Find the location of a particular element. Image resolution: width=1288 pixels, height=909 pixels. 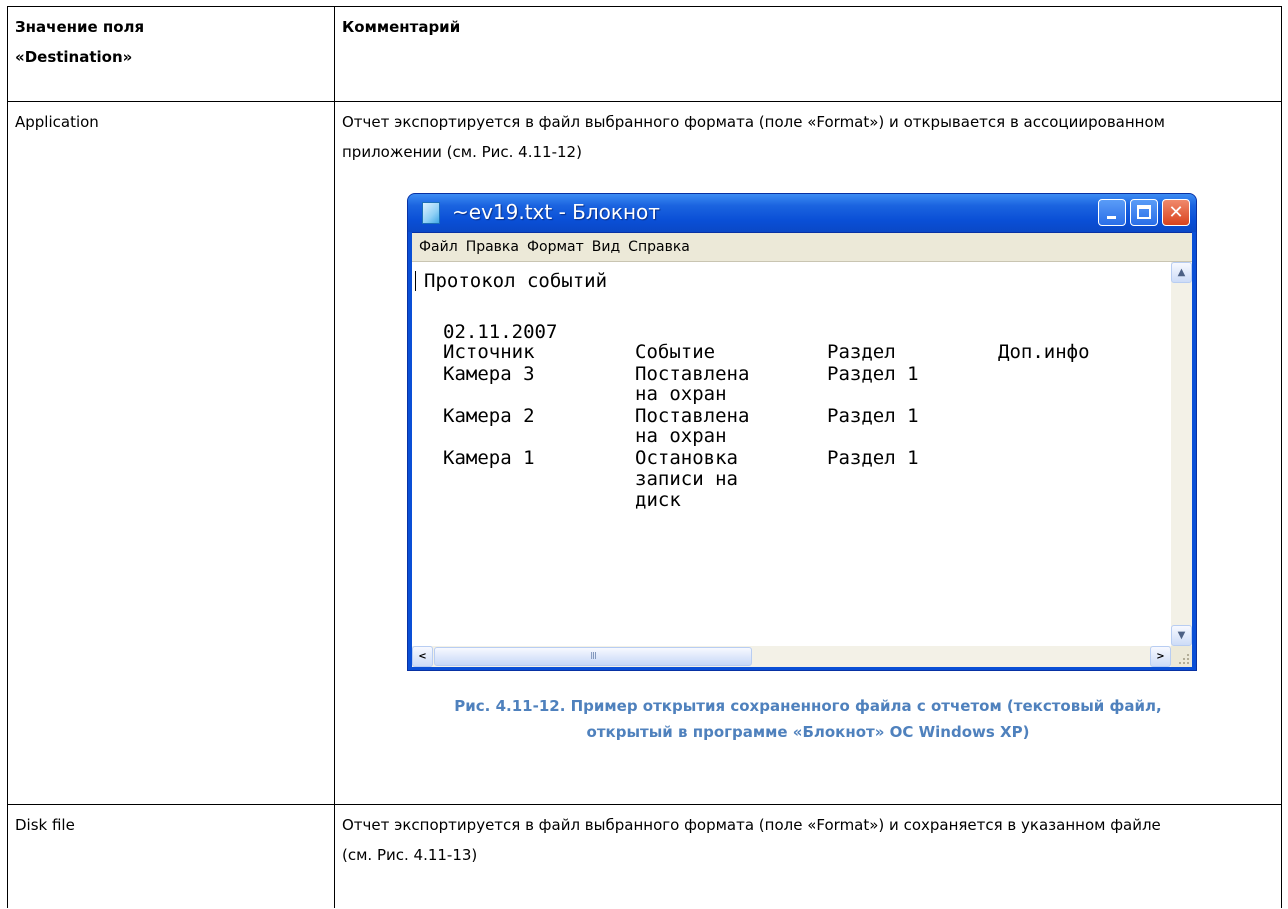

table-header-row: Значение поля «Destination» Комментарий is located at coordinates (644, 54).